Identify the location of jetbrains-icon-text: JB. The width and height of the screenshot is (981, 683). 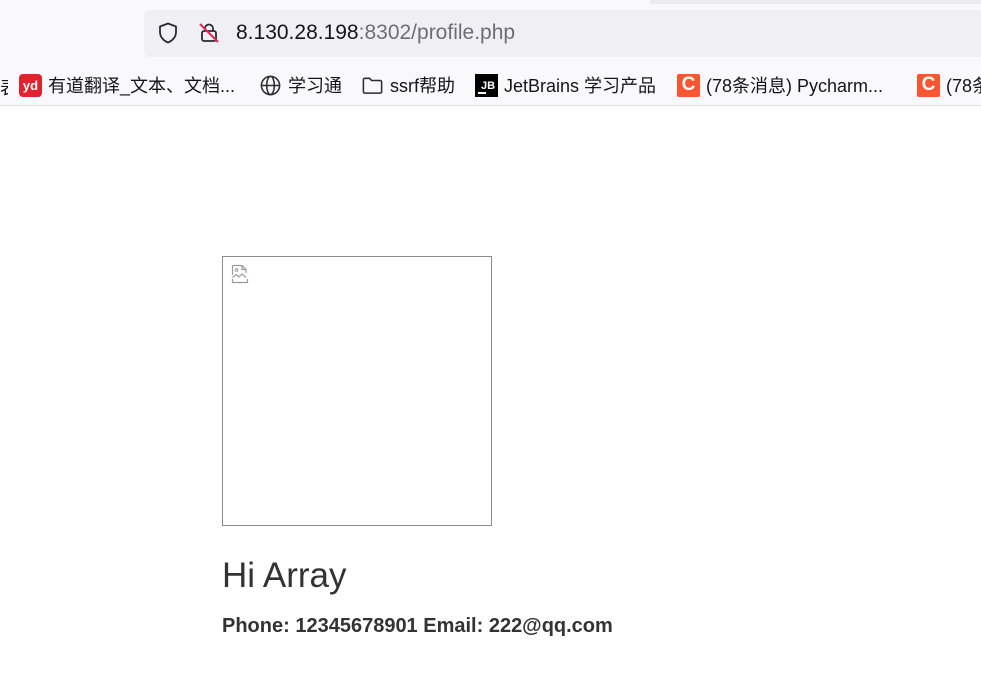
(488, 85).